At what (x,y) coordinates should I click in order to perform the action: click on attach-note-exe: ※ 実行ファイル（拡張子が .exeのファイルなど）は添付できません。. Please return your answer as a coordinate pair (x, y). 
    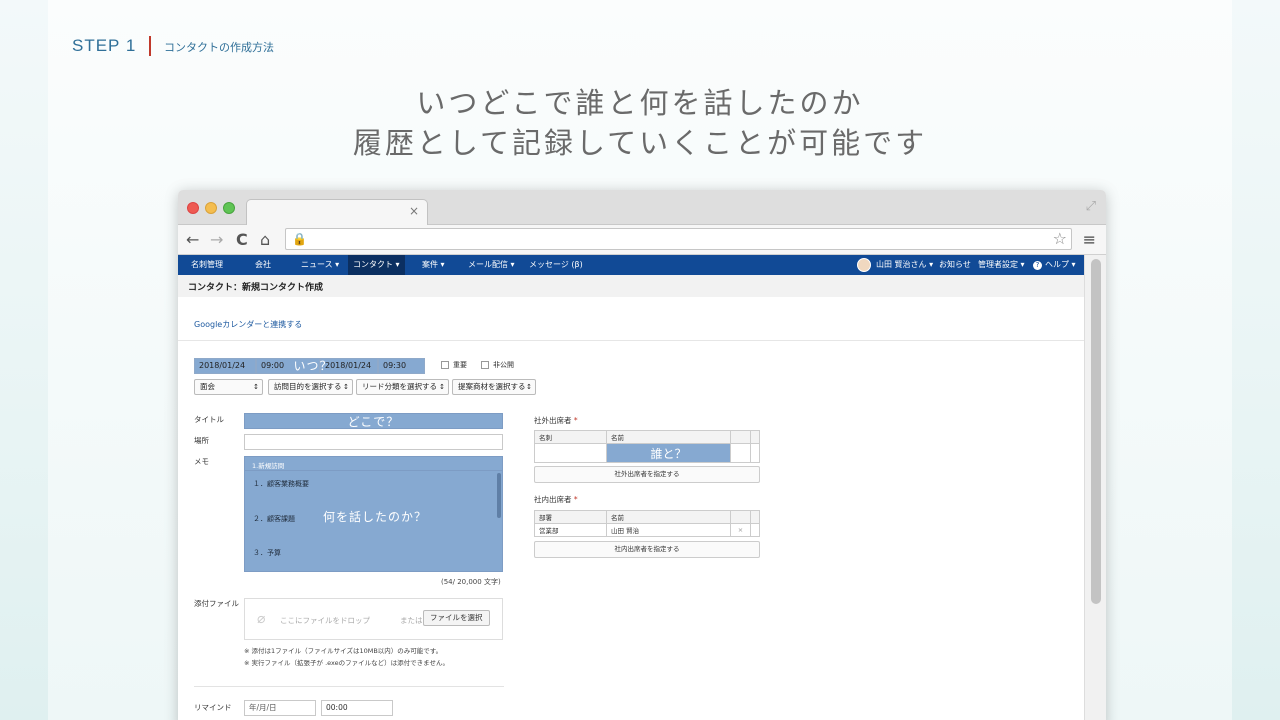
    Looking at the image, I should click on (346, 663).